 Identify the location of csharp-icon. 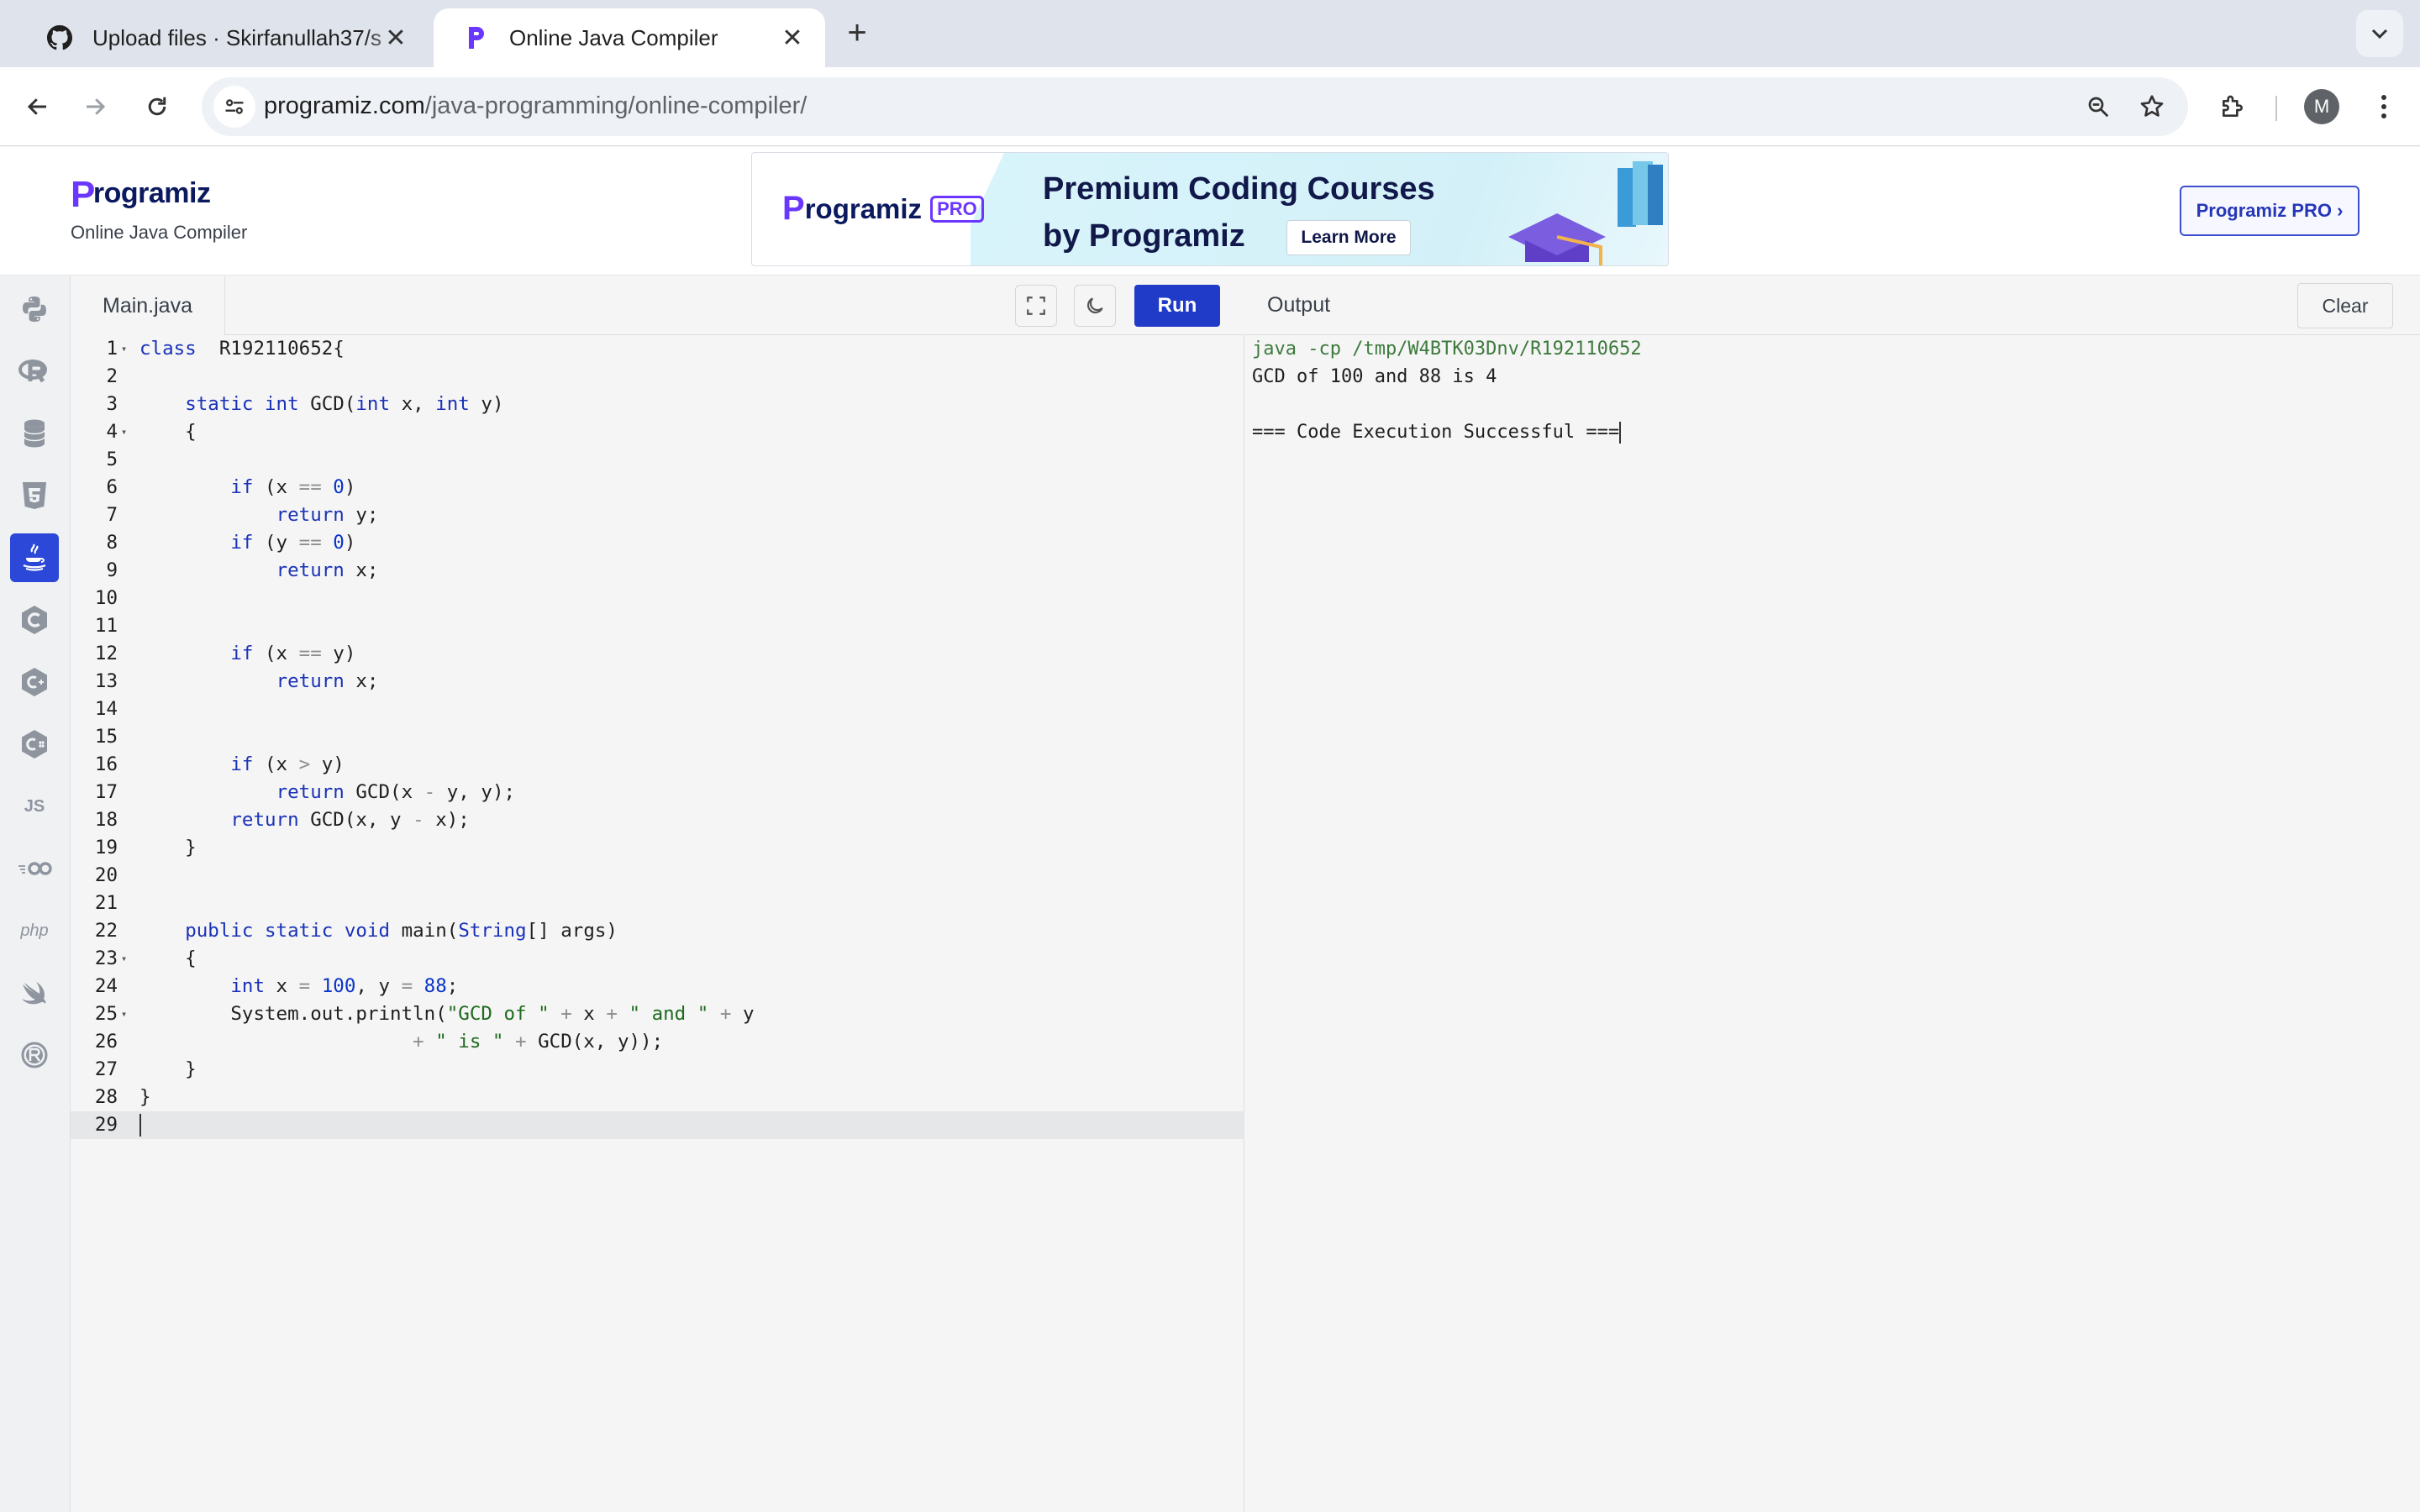
(34, 744).